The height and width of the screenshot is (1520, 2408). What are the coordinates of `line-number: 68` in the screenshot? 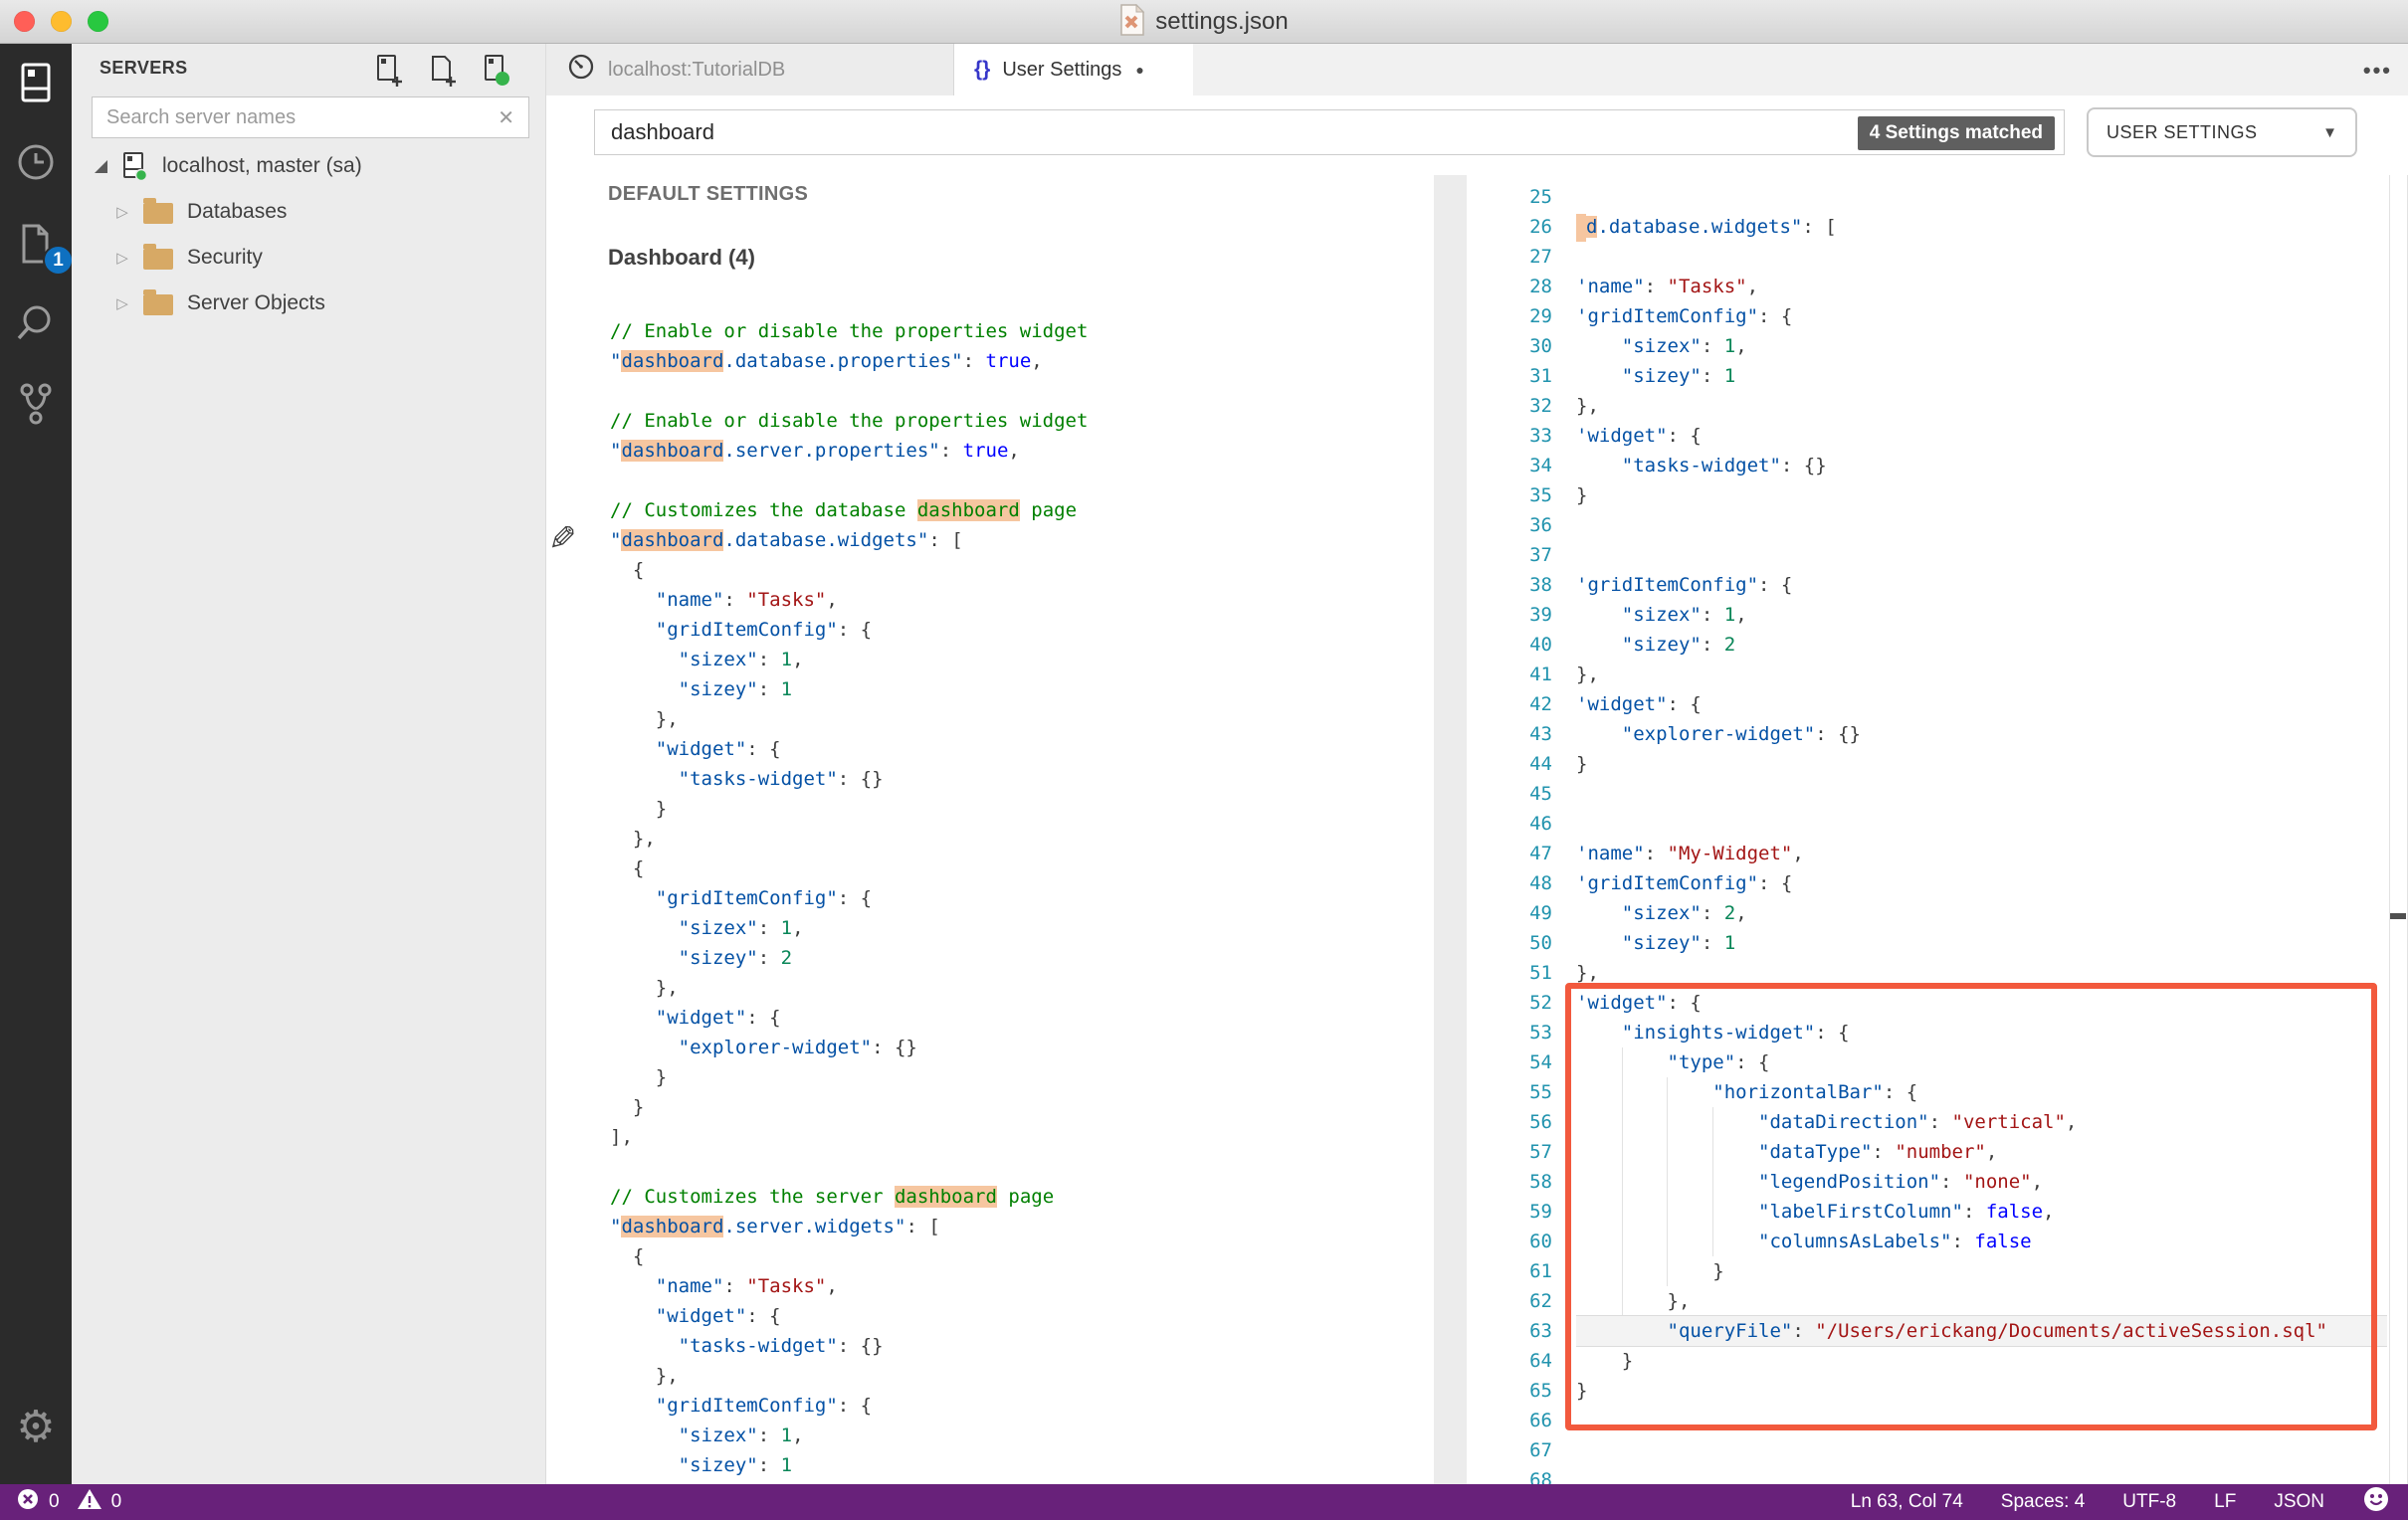 It's located at (1509, 1475).